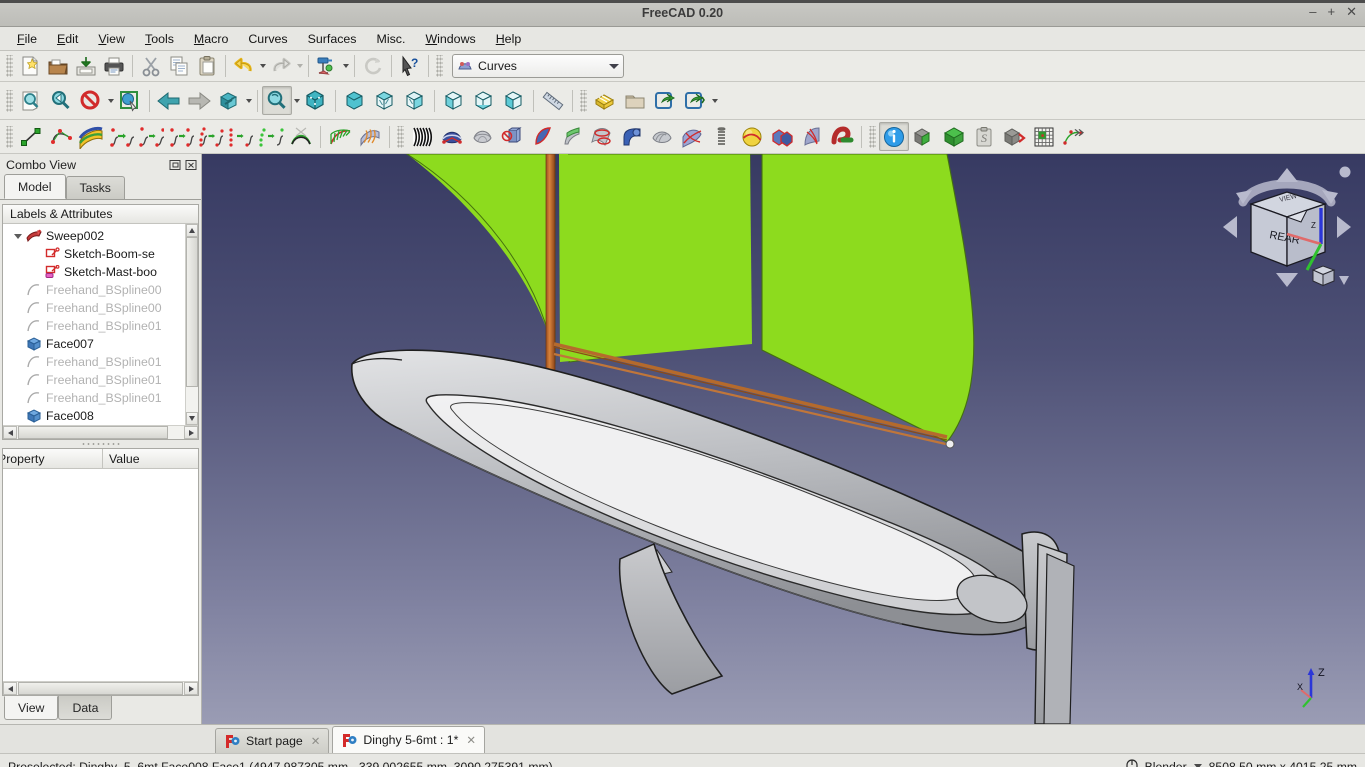 This screenshot has width=1365, height=767. Describe the element at coordinates (415, 100) in the screenshot. I see `right-view-button` at that location.